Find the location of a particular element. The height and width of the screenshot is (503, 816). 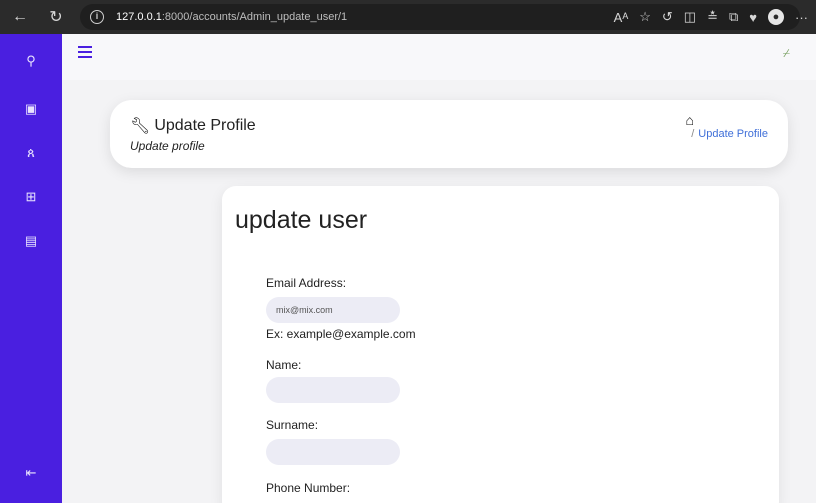

breadcrumb: / Update Profile is located at coordinates (729, 134).